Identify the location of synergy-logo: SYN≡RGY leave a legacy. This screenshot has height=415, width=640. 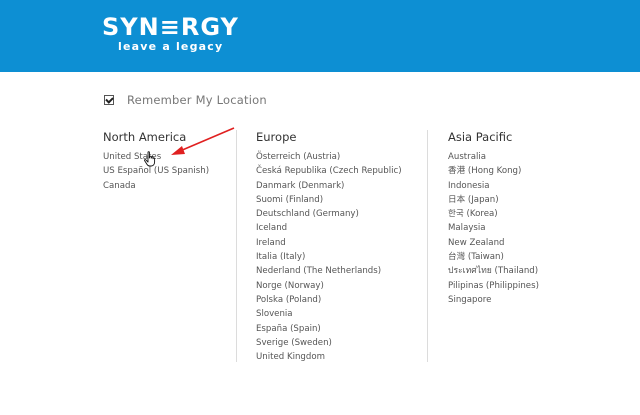
(170, 33).